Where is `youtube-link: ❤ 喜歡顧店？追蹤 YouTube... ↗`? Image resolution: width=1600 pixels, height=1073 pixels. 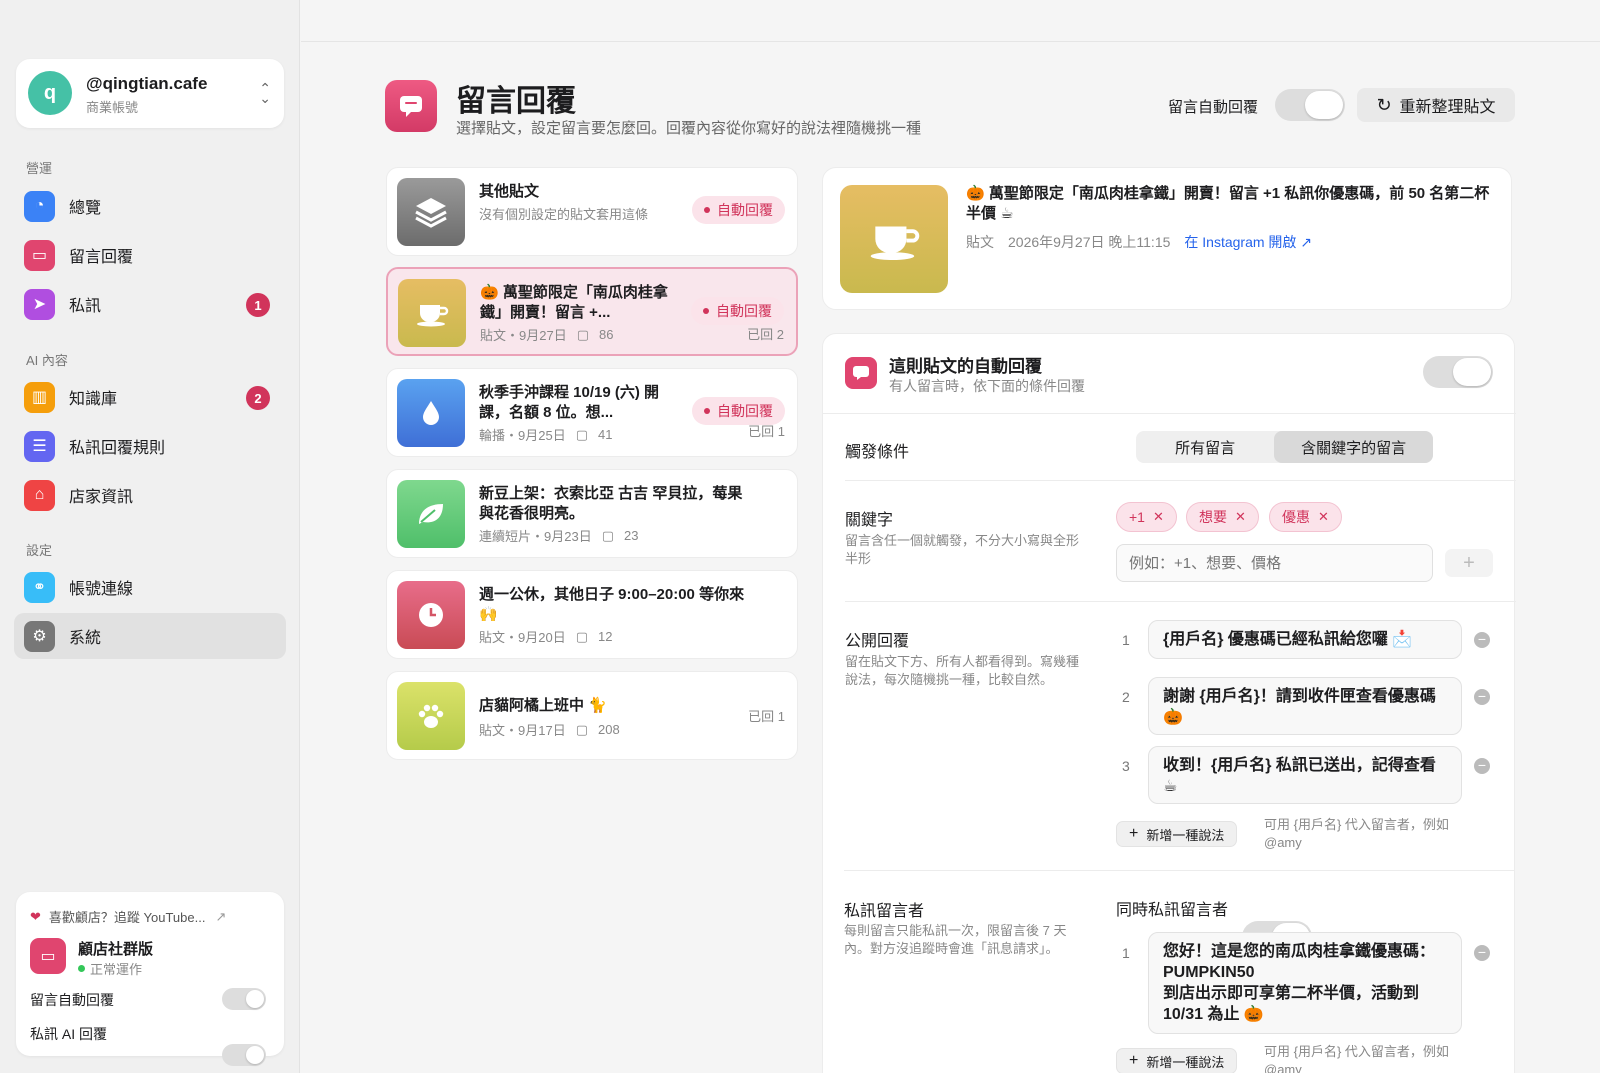
youtube-link: ❤ 喜歡顧店？追蹤 YouTube... ↗ is located at coordinates (128, 916).